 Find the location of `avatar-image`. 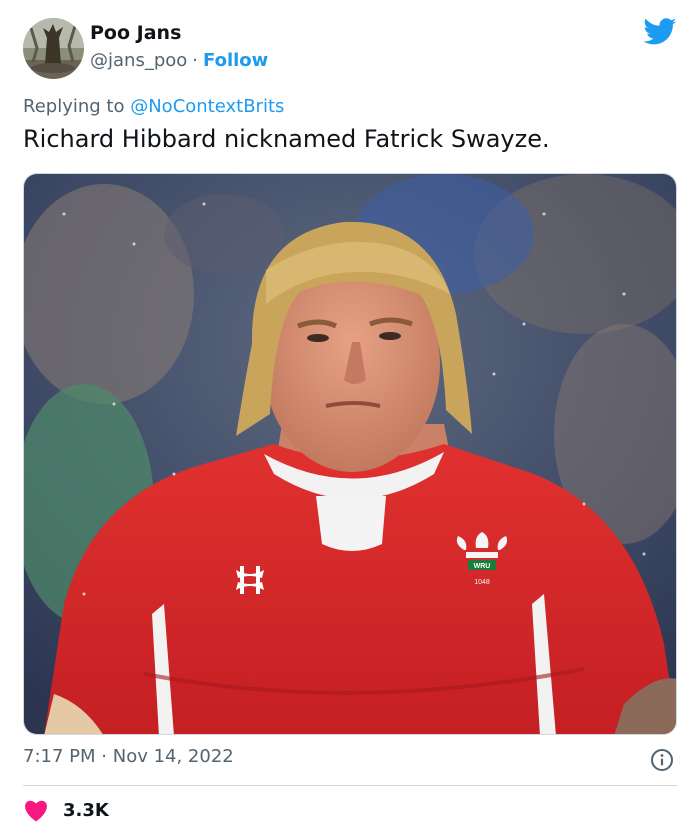

avatar-image is located at coordinates (53, 48).